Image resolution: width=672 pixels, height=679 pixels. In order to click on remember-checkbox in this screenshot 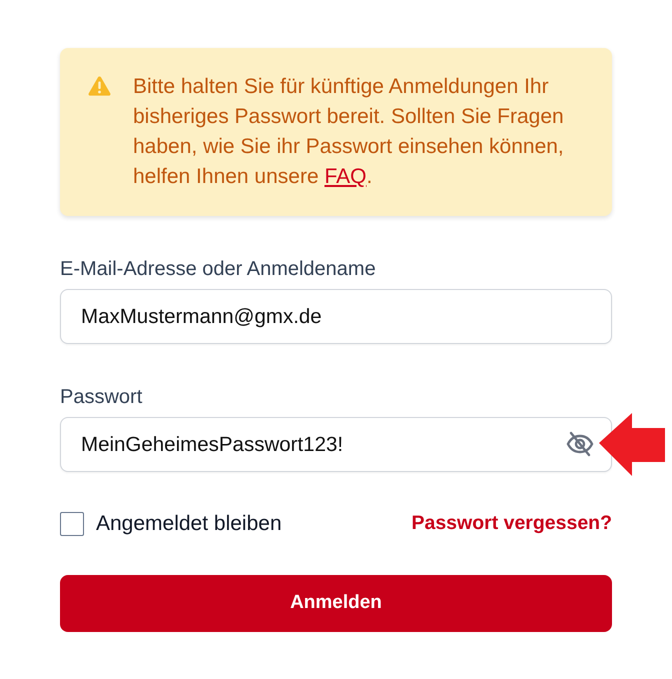, I will do `click(72, 524)`.